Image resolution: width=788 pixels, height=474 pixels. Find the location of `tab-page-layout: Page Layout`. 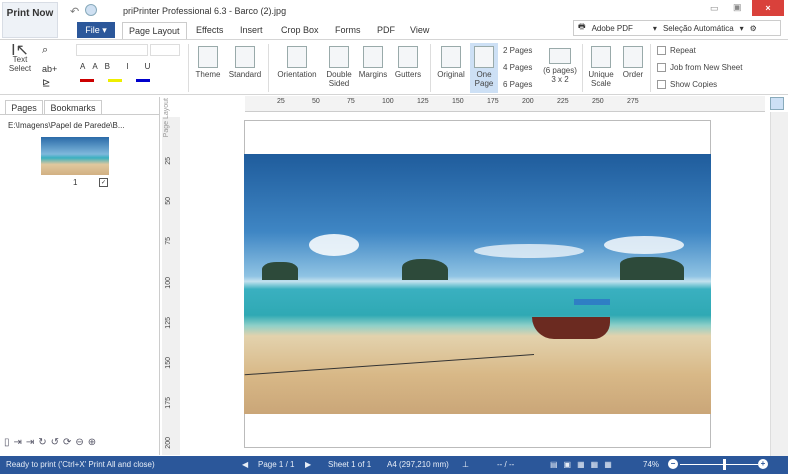

tab-page-layout: Page Layout is located at coordinates (154, 30).